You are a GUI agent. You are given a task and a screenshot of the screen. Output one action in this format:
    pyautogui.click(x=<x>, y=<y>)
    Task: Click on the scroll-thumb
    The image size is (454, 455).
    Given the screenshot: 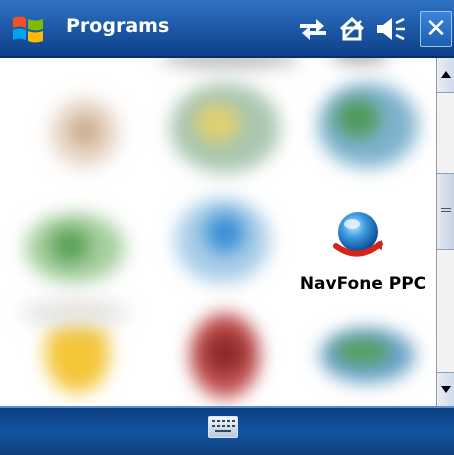 What is the action you would take?
    pyautogui.click(x=445, y=211)
    